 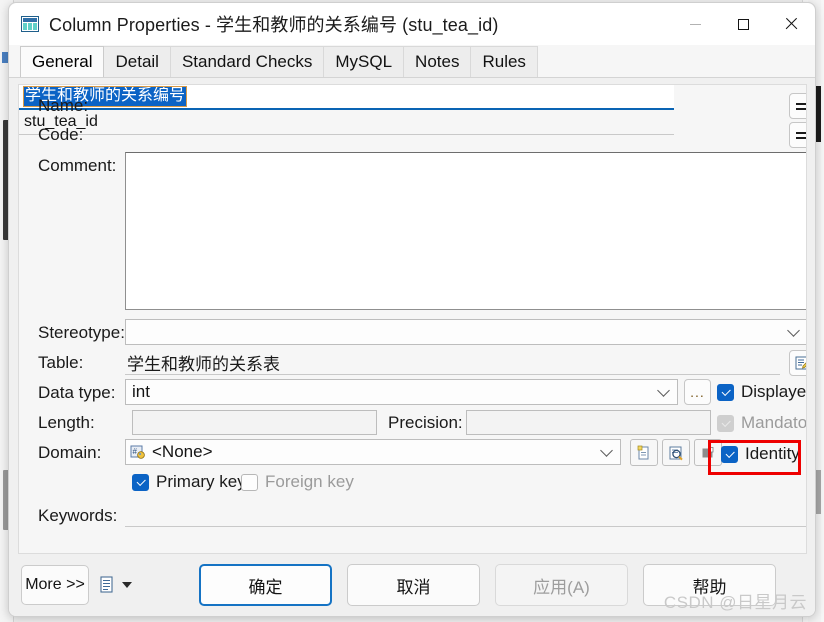 I want to click on displayed-label: Displayed, so click(x=774, y=391).